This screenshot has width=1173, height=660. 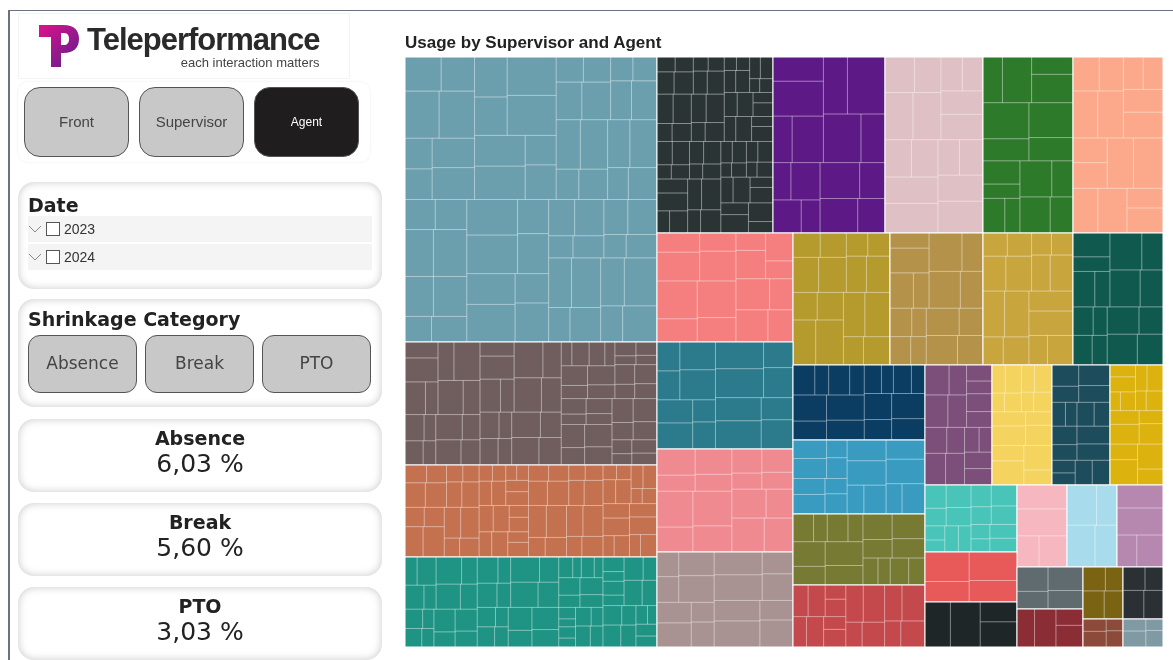 What do you see at coordinates (54, 205) in the screenshot?
I see `filter-title: Date` at bounding box center [54, 205].